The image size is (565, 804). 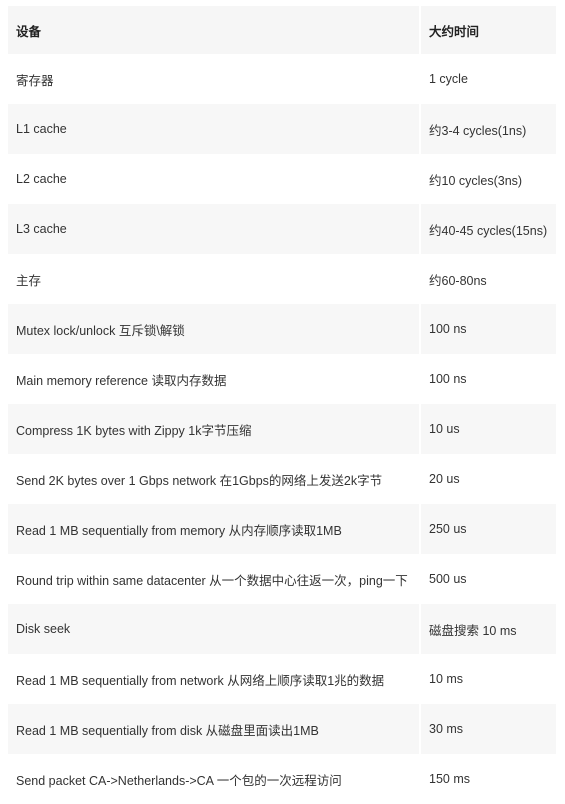 What do you see at coordinates (214, 129) in the screenshot?
I see `cell-device: L1 cache` at bounding box center [214, 129].